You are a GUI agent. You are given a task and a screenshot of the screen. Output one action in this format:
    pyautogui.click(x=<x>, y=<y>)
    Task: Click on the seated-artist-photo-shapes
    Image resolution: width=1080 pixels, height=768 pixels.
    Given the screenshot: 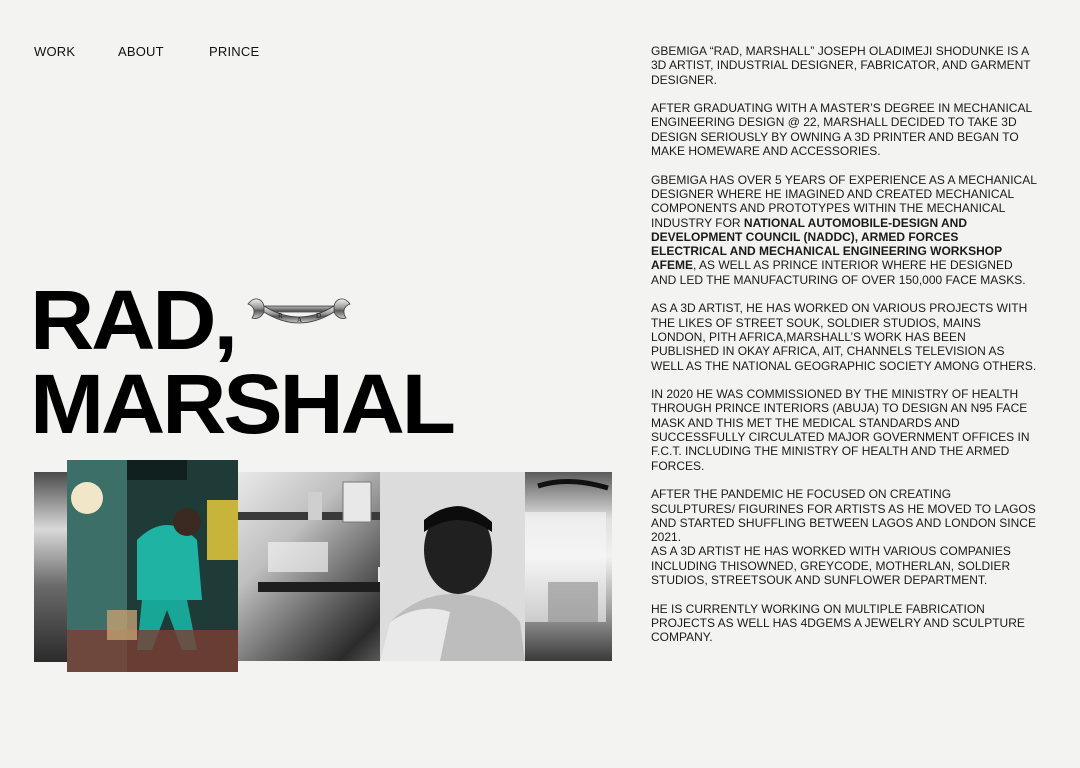 What is the action you would take?
    pyautogui.click(x=152, y=566)
    